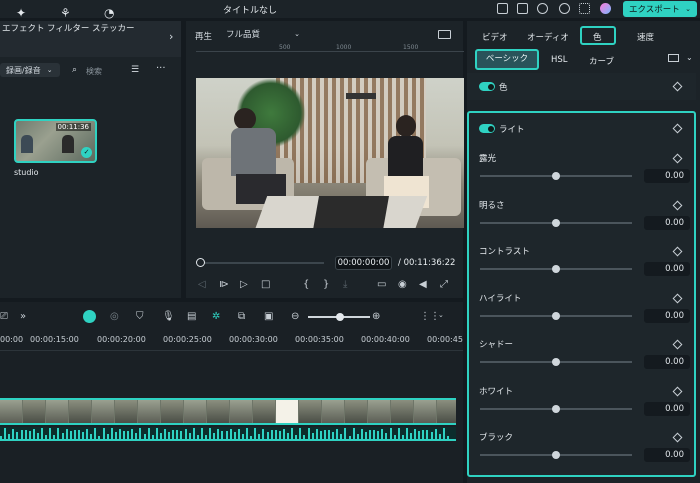 The height and width of the screenshot is (483, 700). Describe the element at coordinates (444, 34) in the screenshot. I see `snapshot-icon` at that location.